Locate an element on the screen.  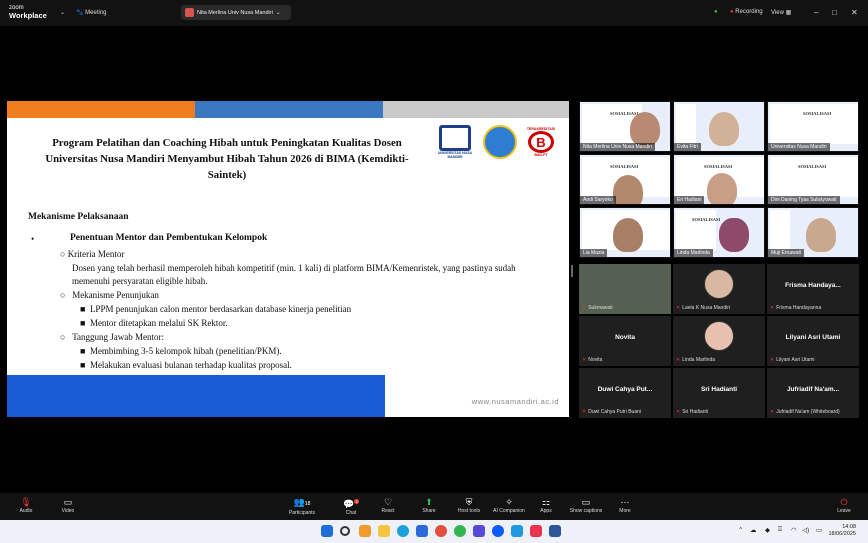
people-icon: 👥18 is located at coordinates (302, 502).